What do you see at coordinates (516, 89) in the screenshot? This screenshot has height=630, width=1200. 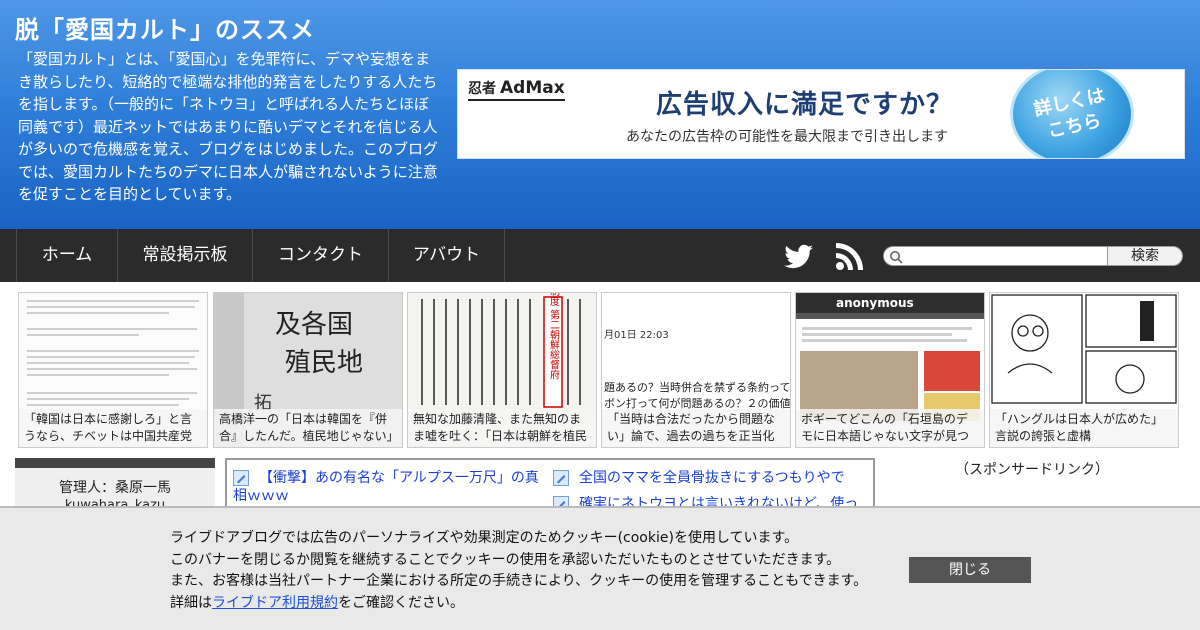 I see `ad-brand-logo: 忍者 AdMax` at bounding box center [516, 89].